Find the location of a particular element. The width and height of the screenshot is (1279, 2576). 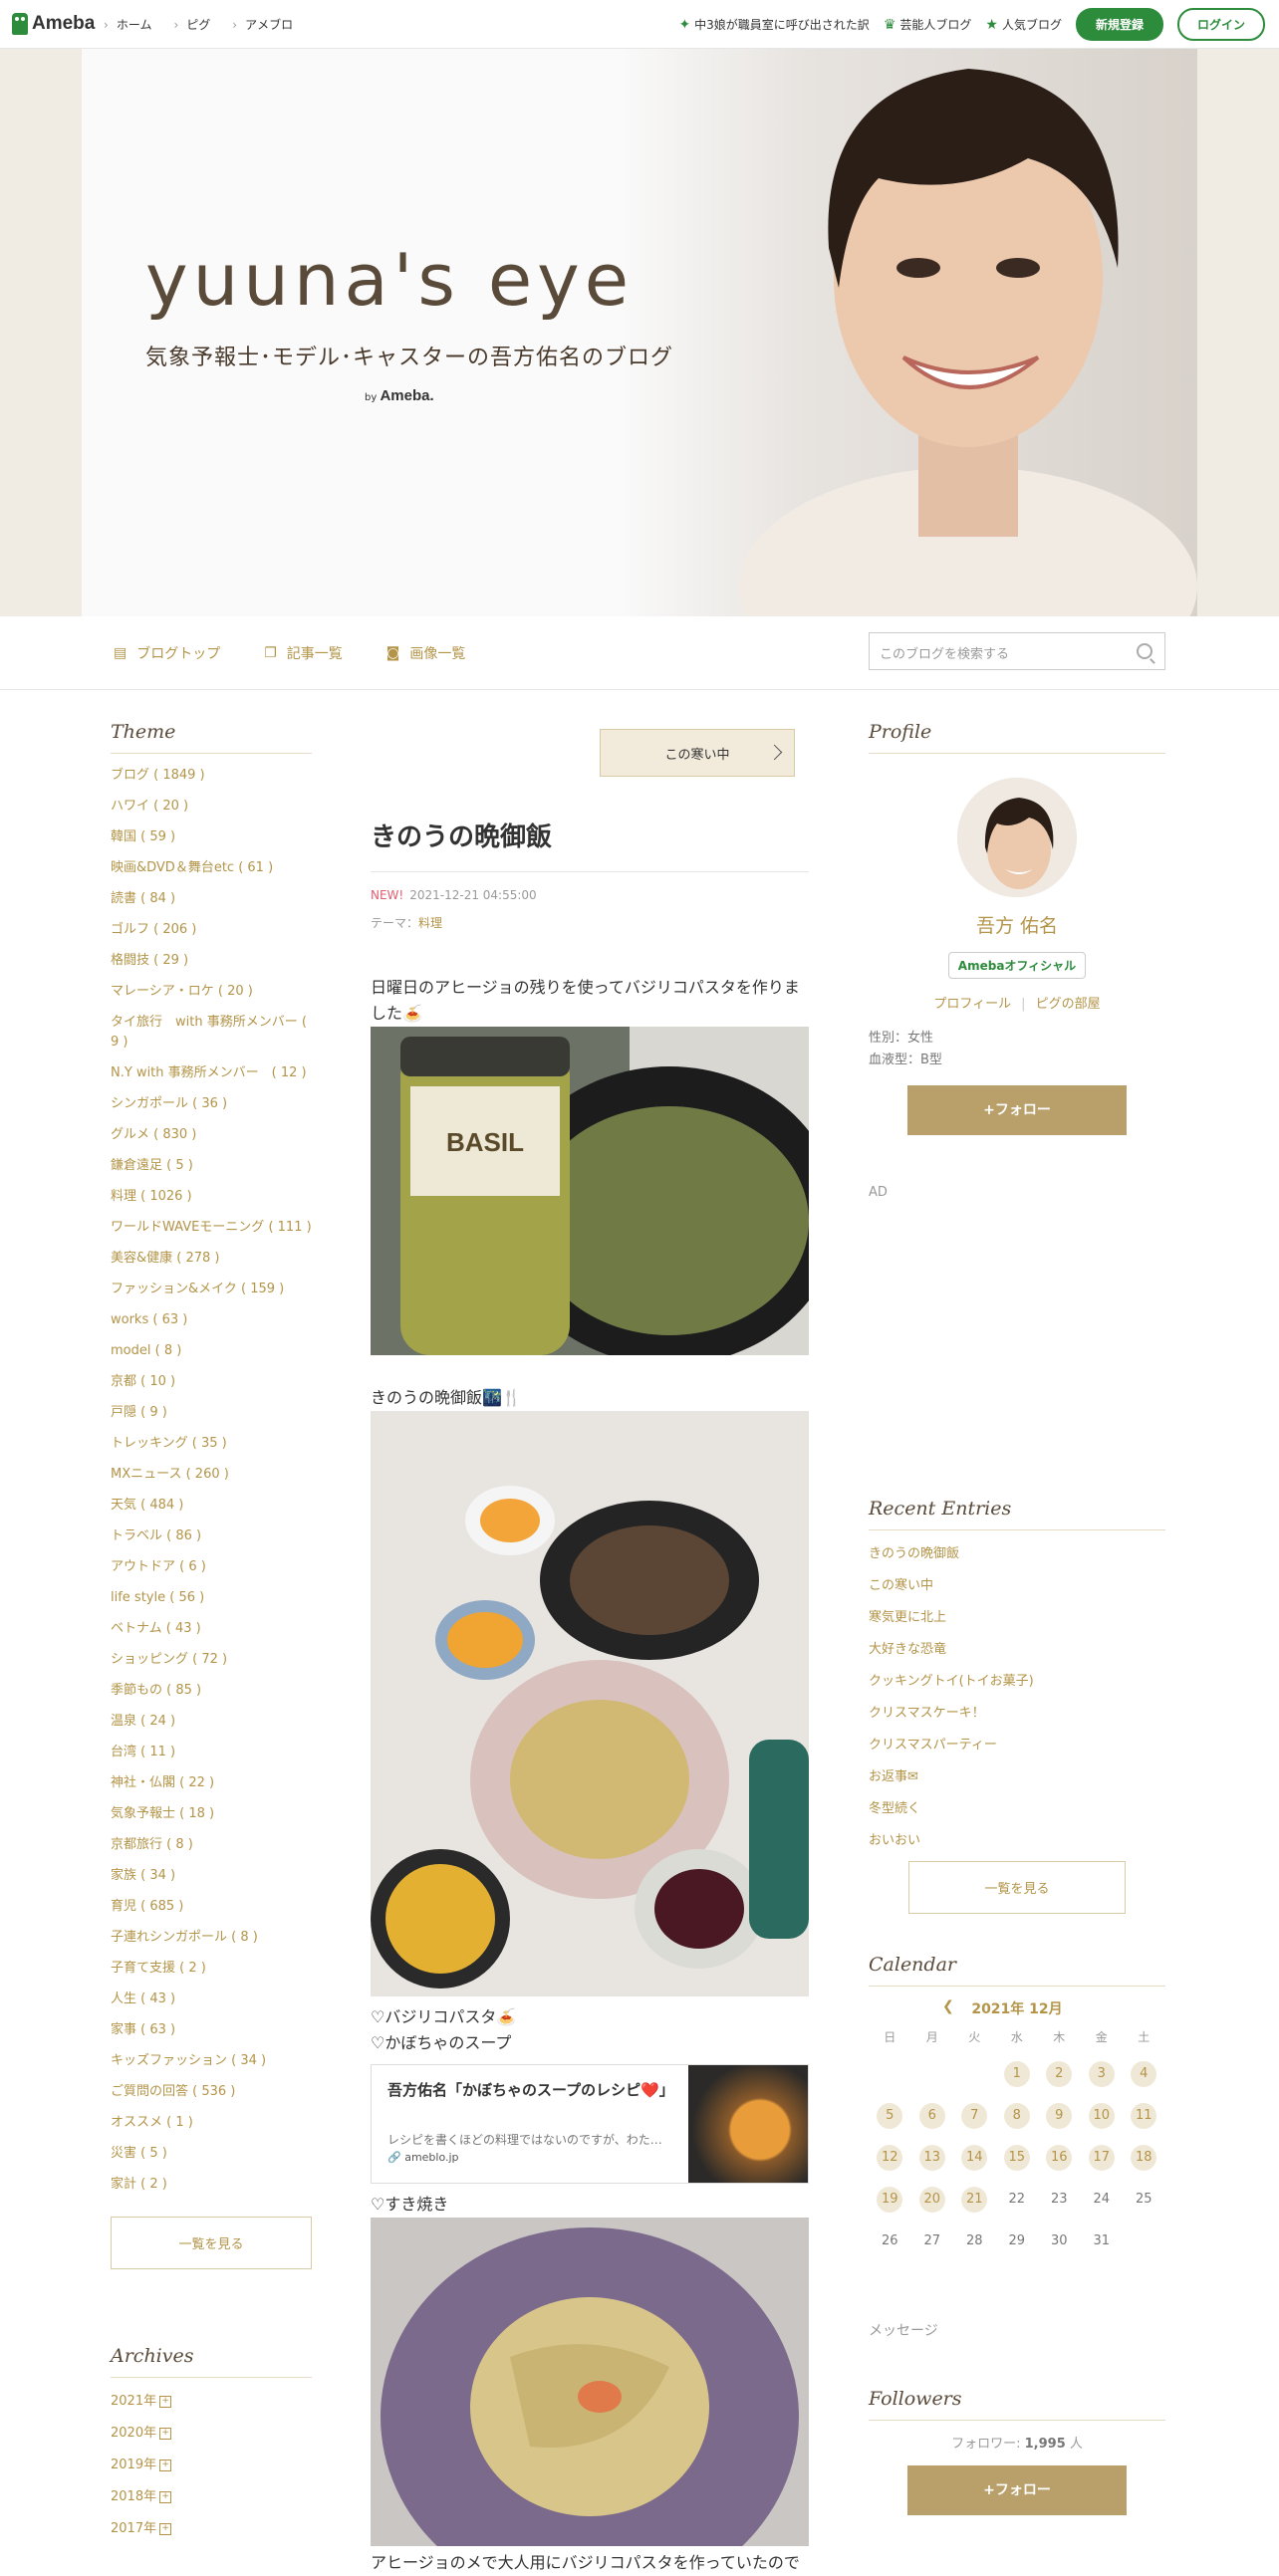

recent-entry: 冬型続く is located at coordinates (1017, 1806).